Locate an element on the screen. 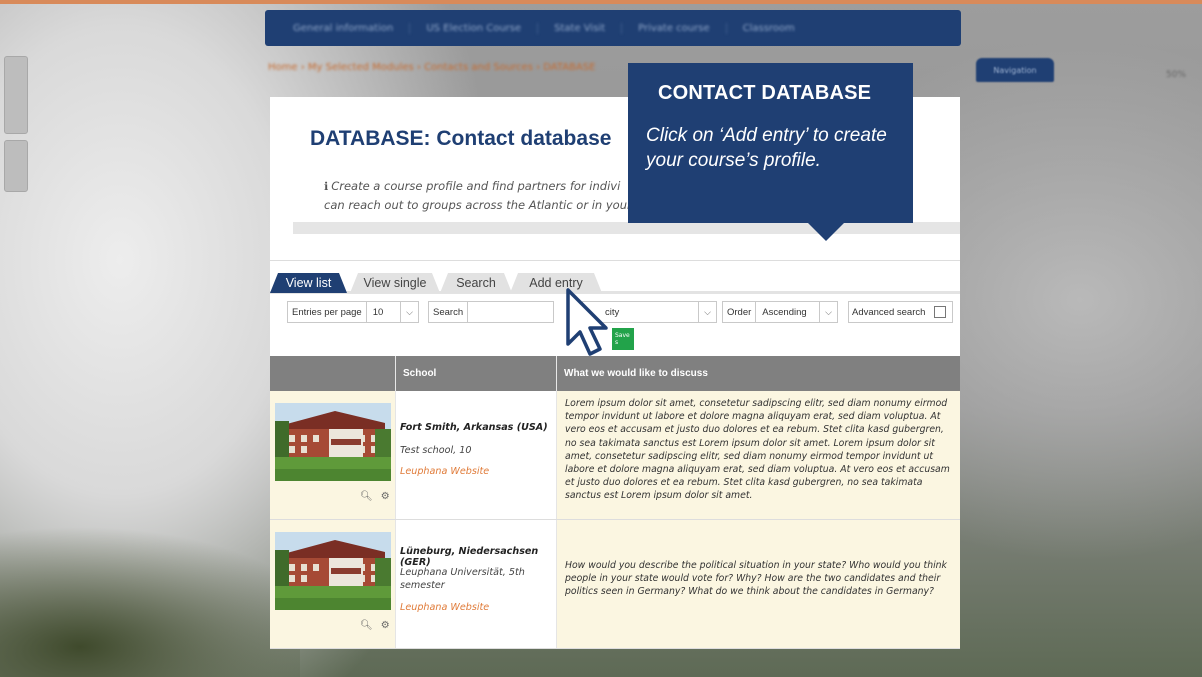  nav-item: US Election Course is located at coordinates (474, 28).